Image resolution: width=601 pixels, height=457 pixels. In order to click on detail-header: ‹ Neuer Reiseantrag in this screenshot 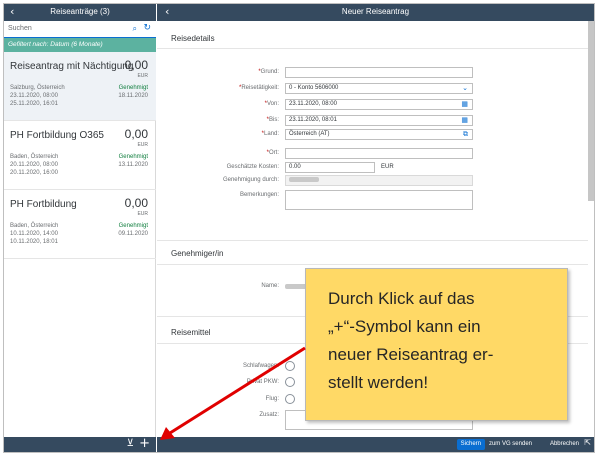, I will do `click(375, 12)`.